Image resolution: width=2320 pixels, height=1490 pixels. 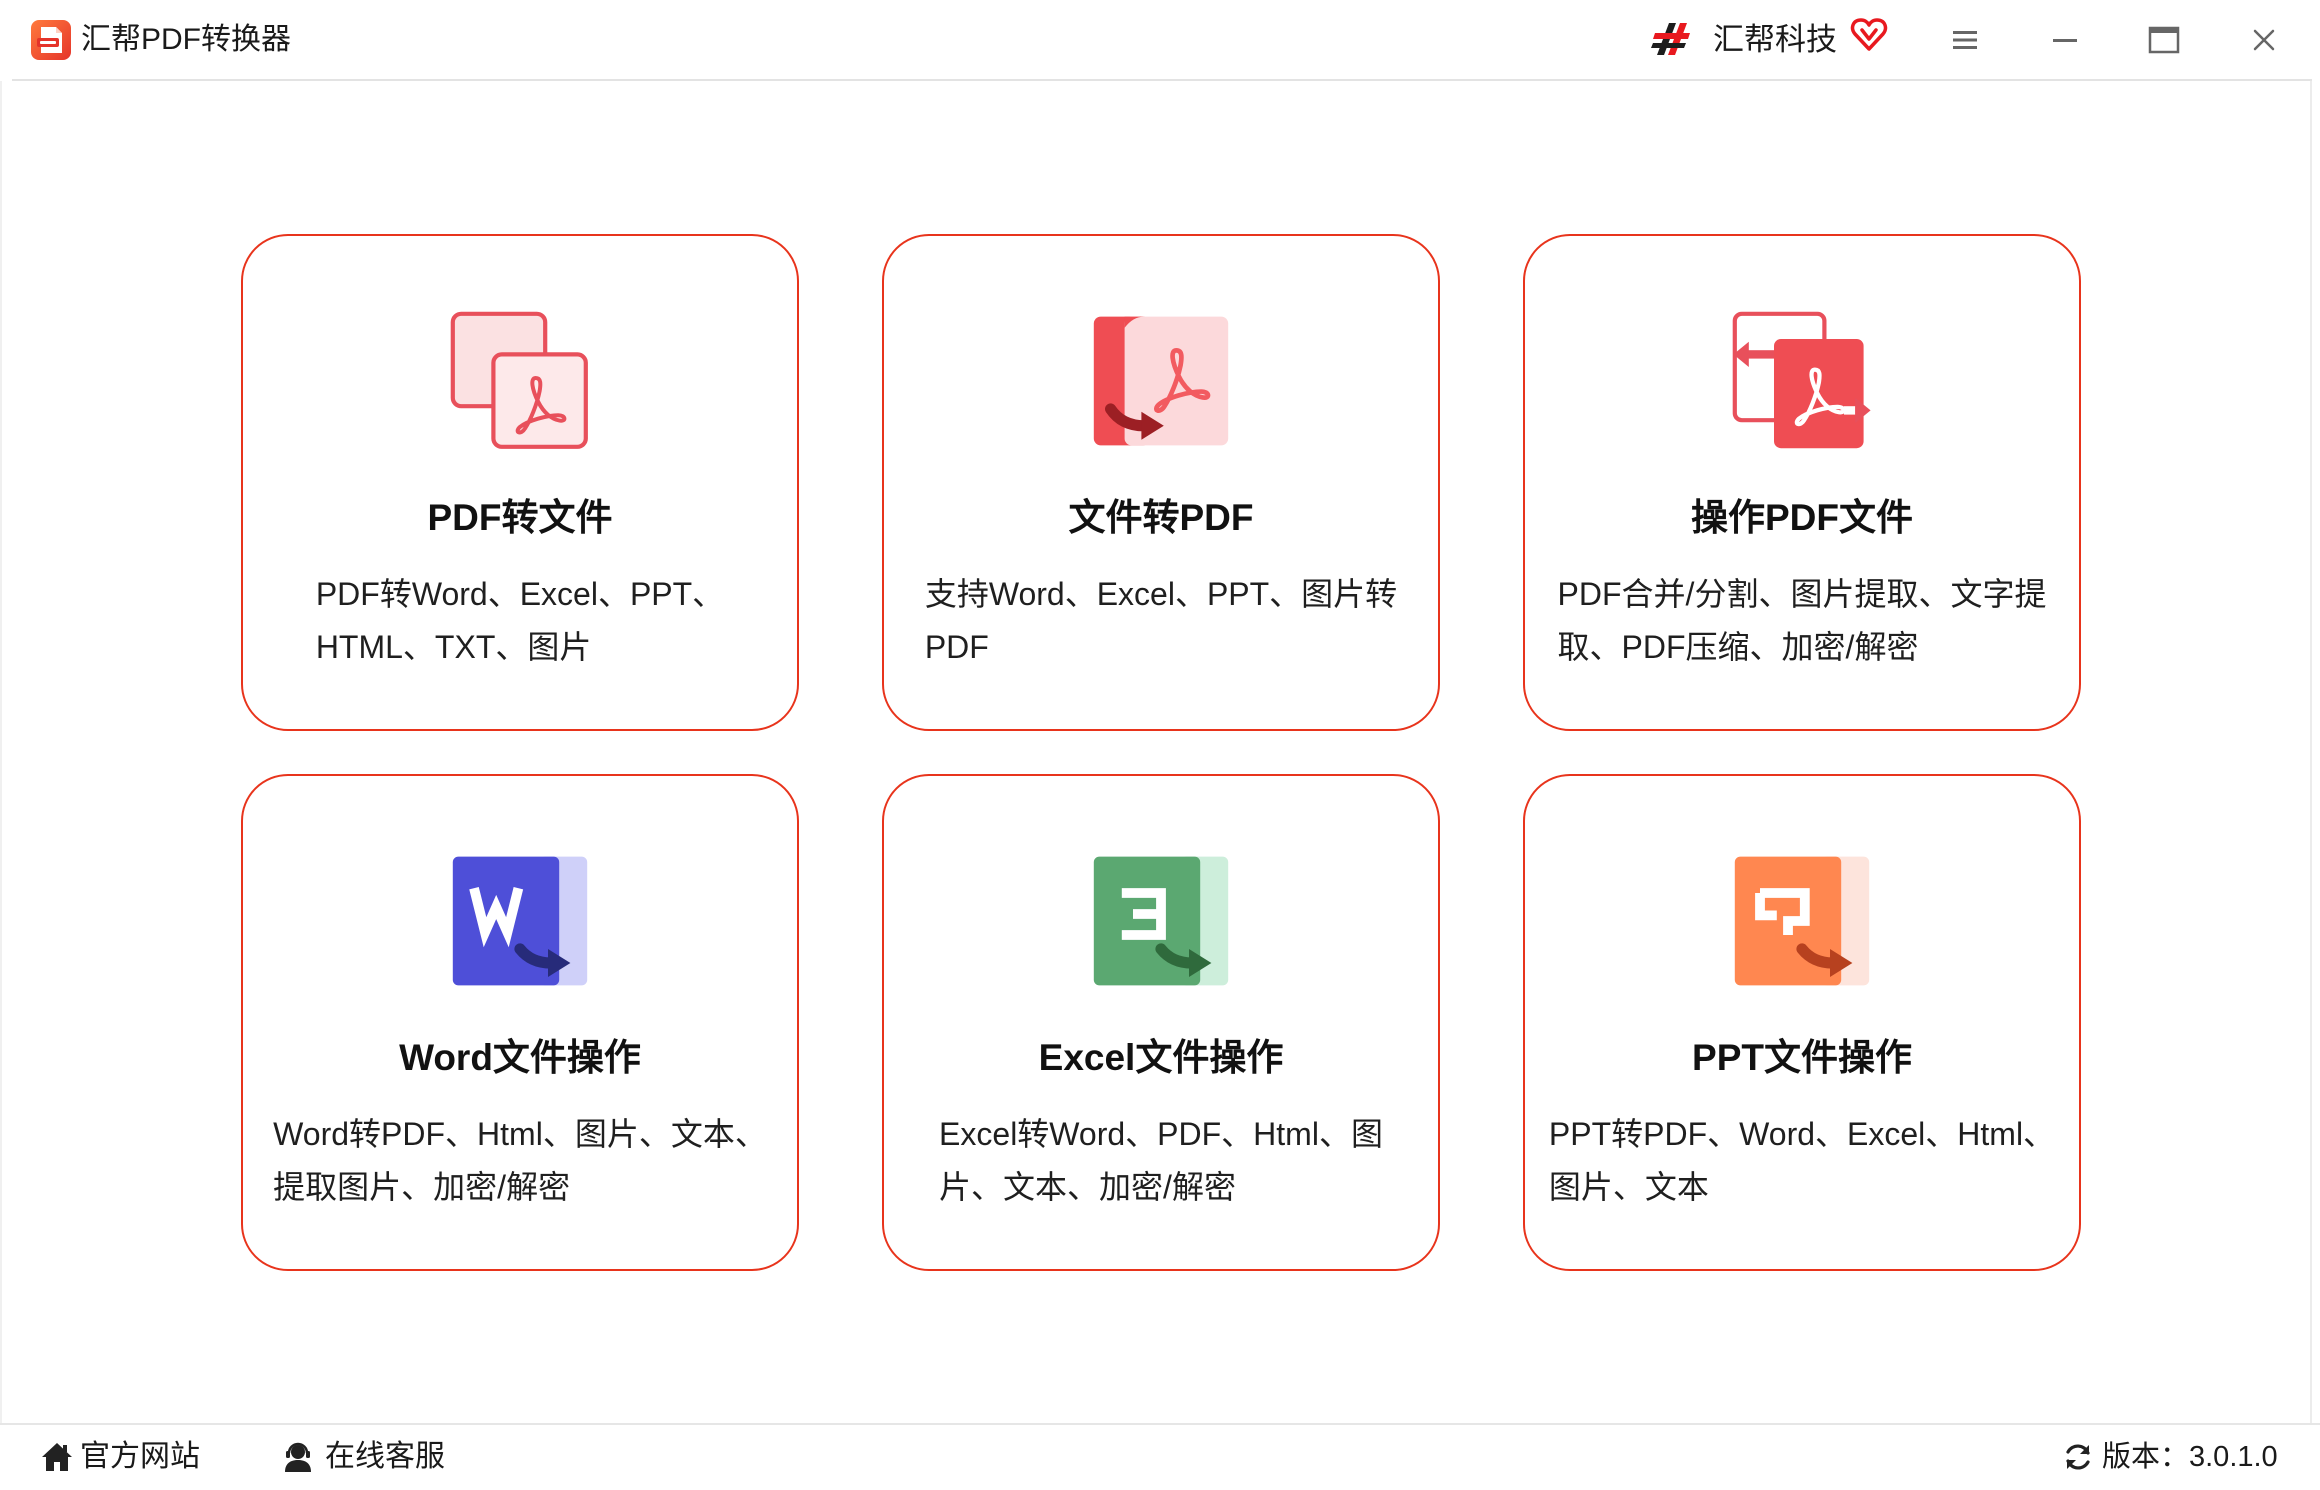 What do you see at coordinates (1802, 621) in the screenshot?
I see `card-description: PDF合并/分割、图片提取、文字提 取、PDF压缩、加密/解密` at bounding box center [1802, 621].